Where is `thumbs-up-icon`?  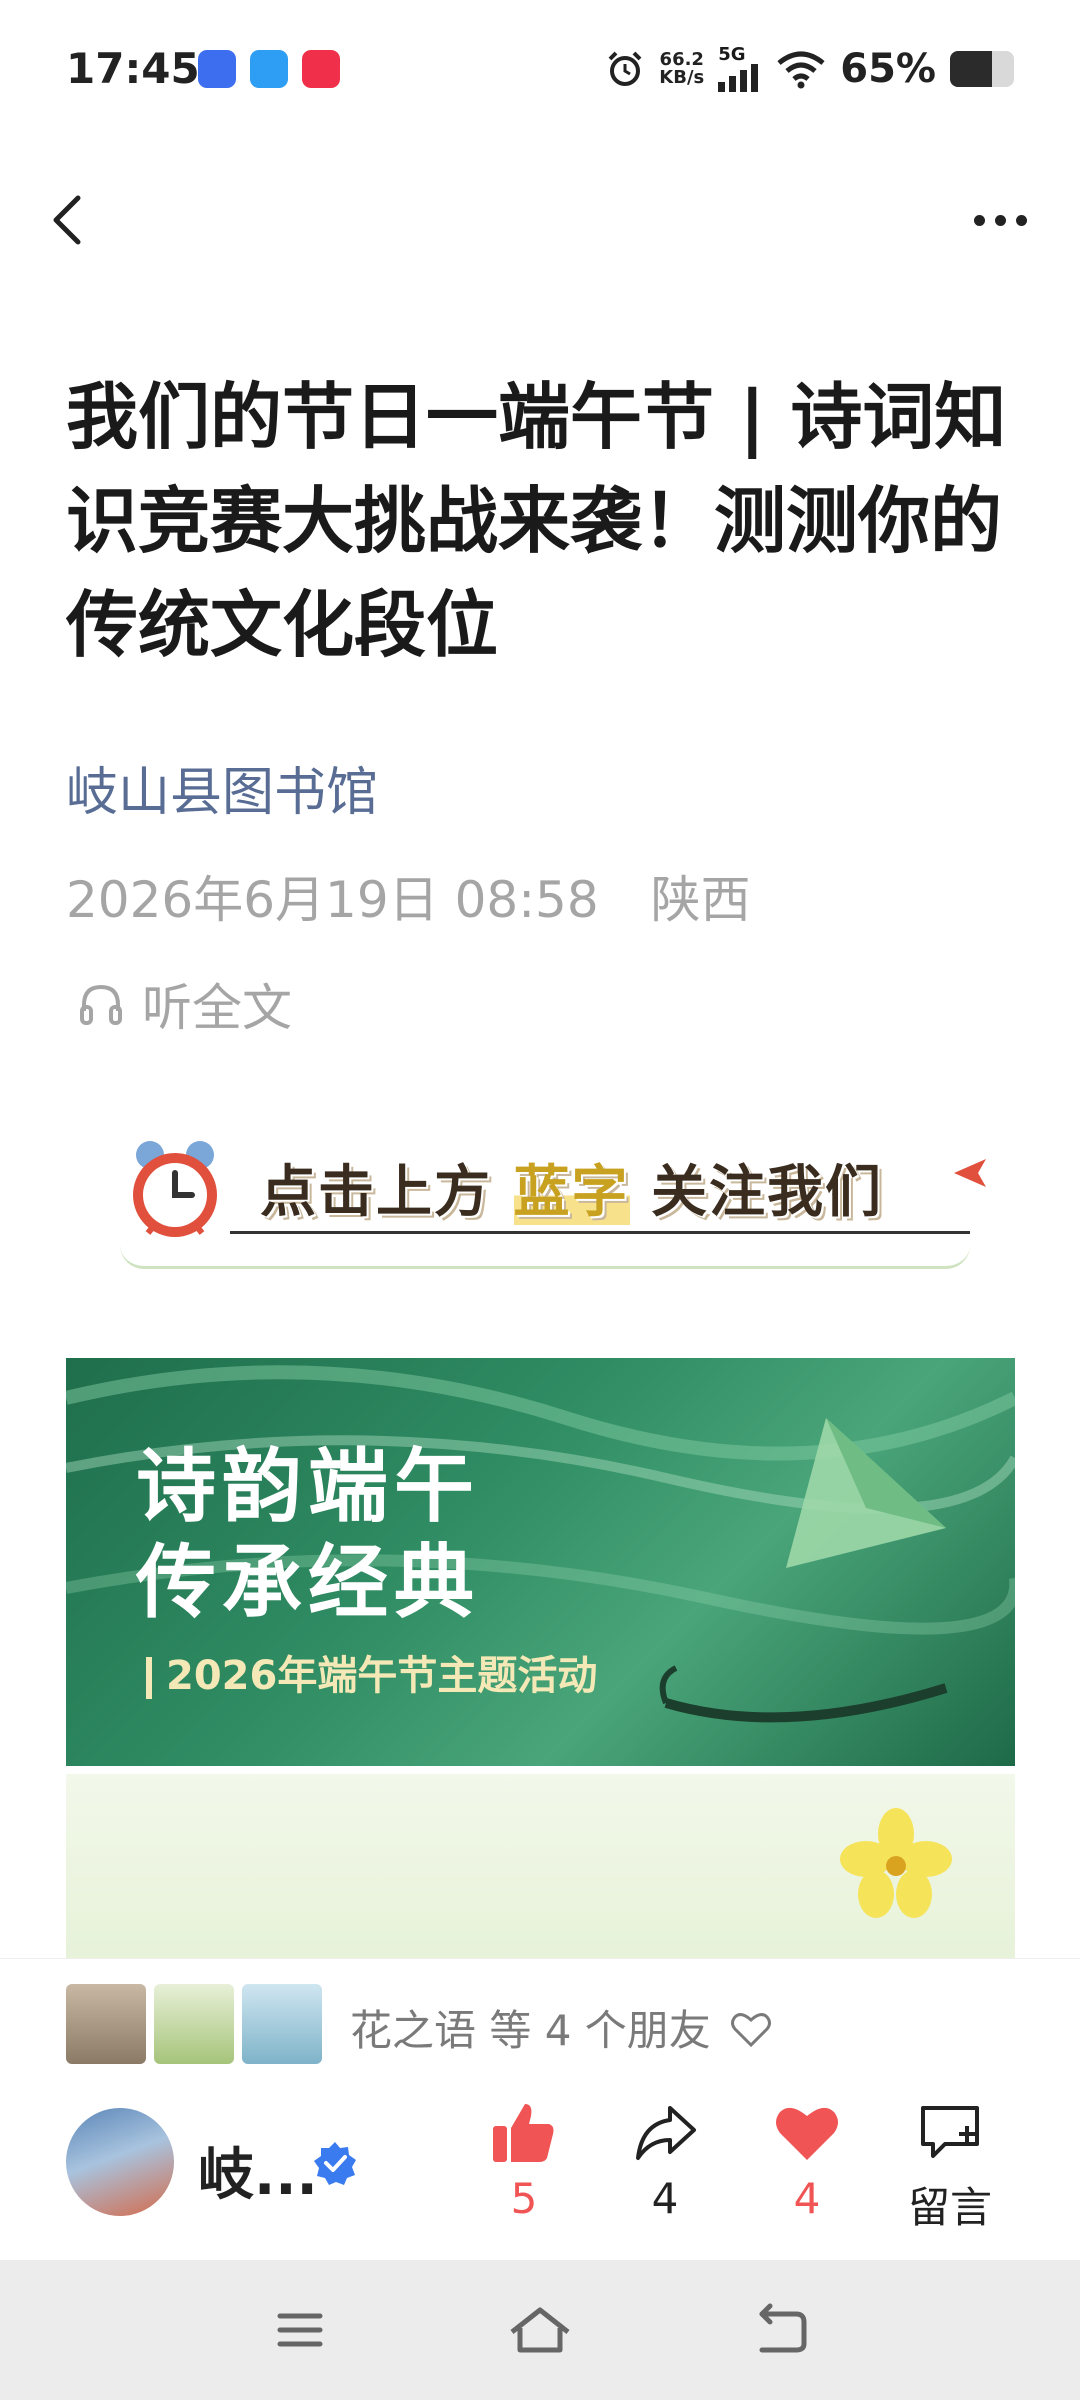
thumbs-up-icon is located at coordinates (523, 2133).